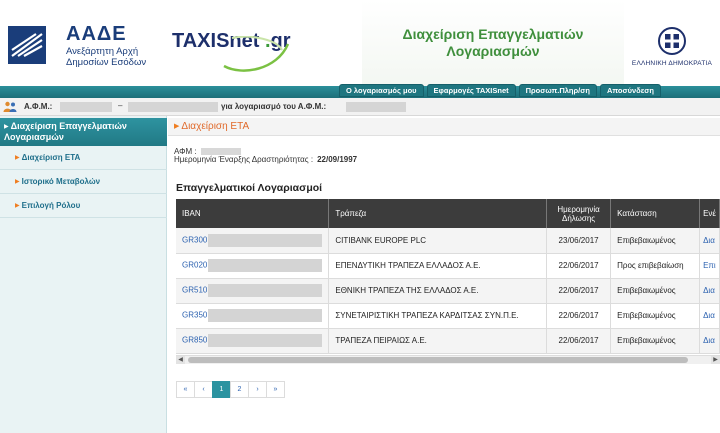 The height and width of the screenshot is (433, 720). I want to click on column-header-bank: Τράπεζα, so click(438, 213).